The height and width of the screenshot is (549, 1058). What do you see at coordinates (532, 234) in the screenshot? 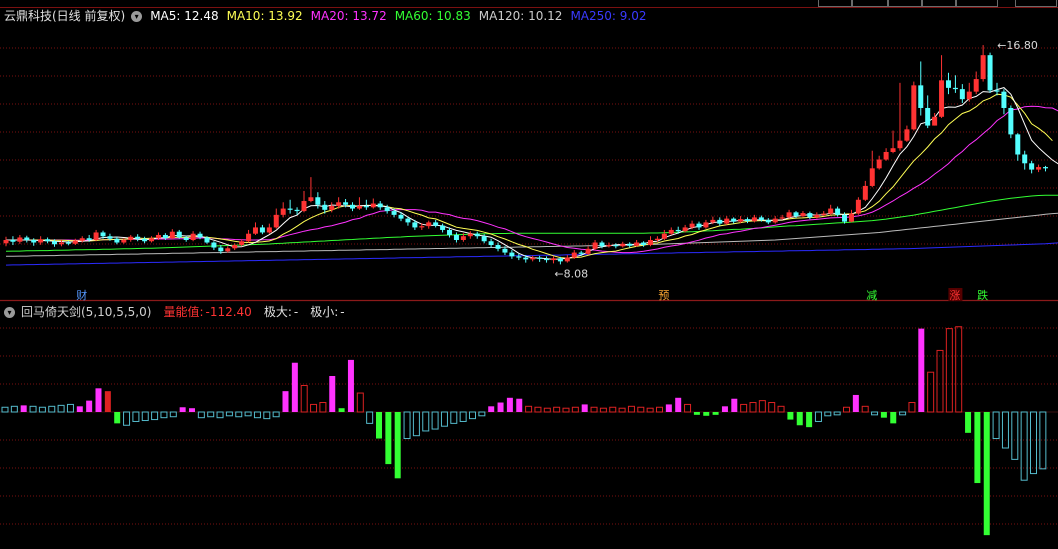
I see `ma120-line` at bounding box center [532, 234].